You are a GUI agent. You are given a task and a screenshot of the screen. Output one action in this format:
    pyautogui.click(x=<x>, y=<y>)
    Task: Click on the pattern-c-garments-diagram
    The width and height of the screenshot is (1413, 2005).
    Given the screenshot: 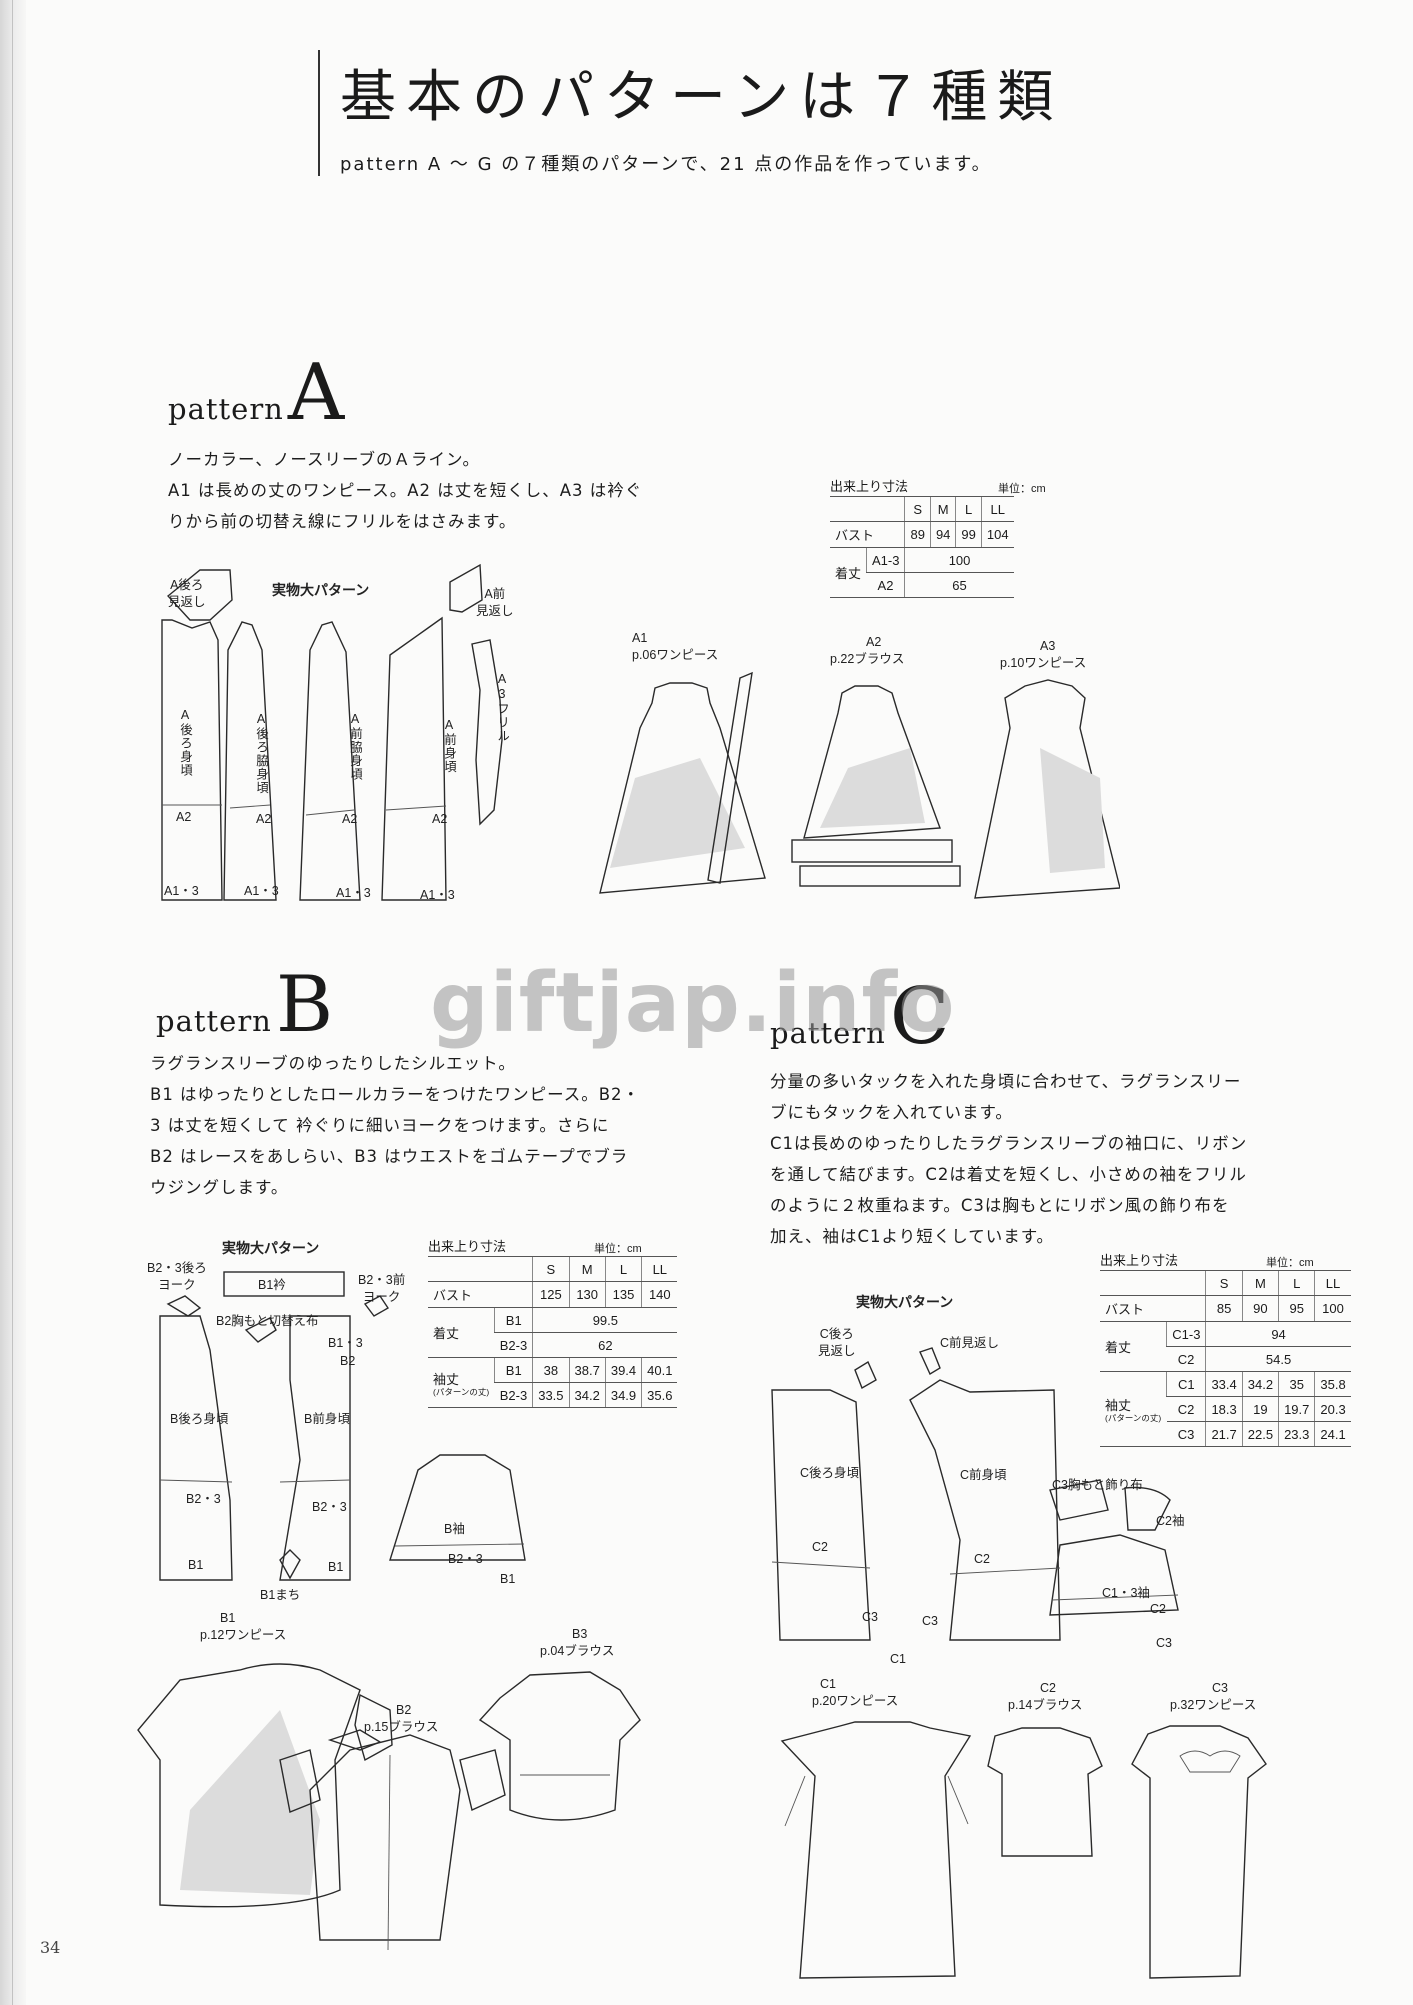 What is the action you would take?
    pyautogui.click(x=1030, y=1851)
    